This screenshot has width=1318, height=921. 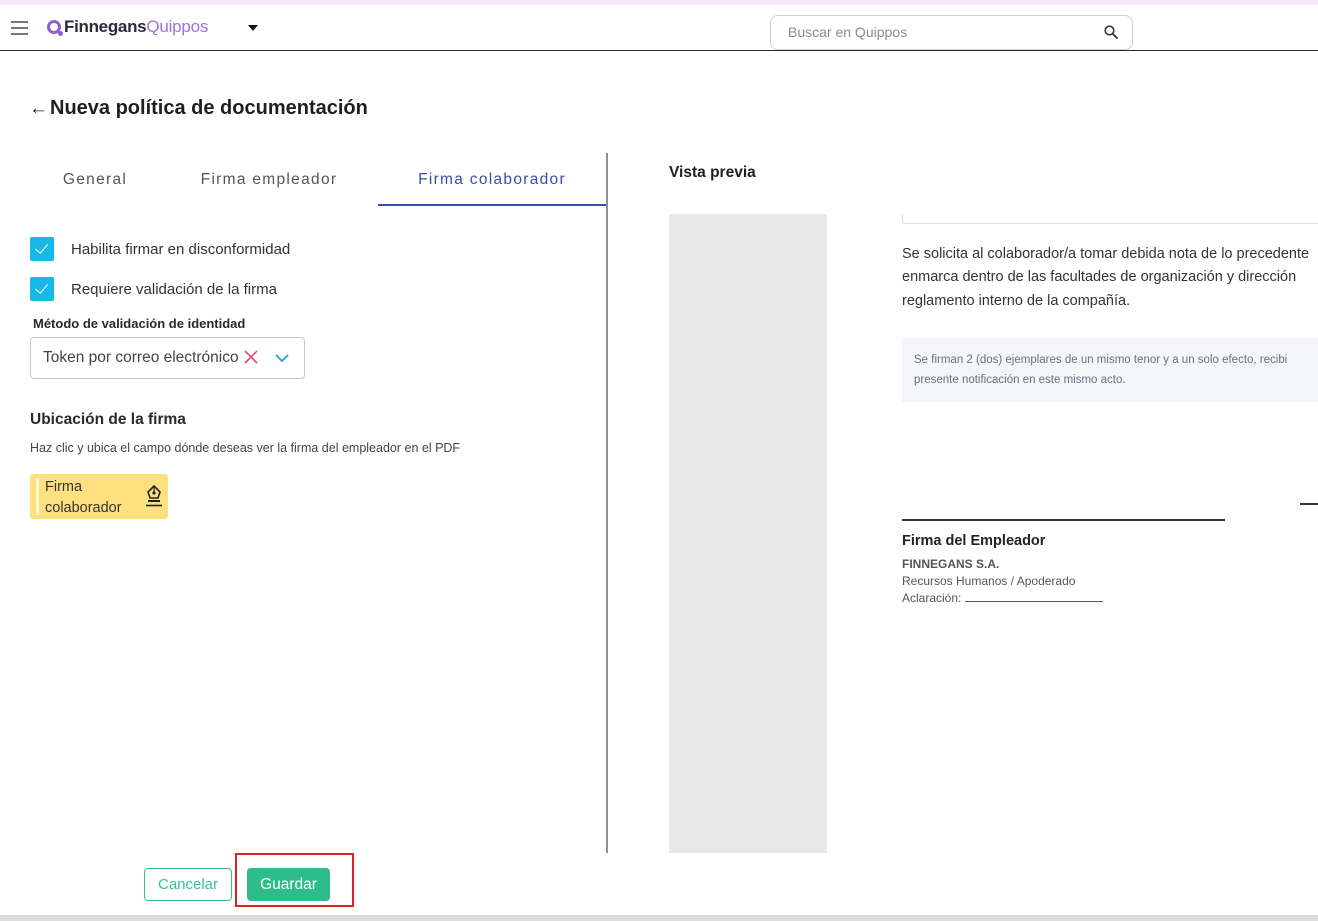 What do you see at coordinates (42, 289) in the screenshot?
I see `validacion-checkbox` at bounding box center [42, 289].